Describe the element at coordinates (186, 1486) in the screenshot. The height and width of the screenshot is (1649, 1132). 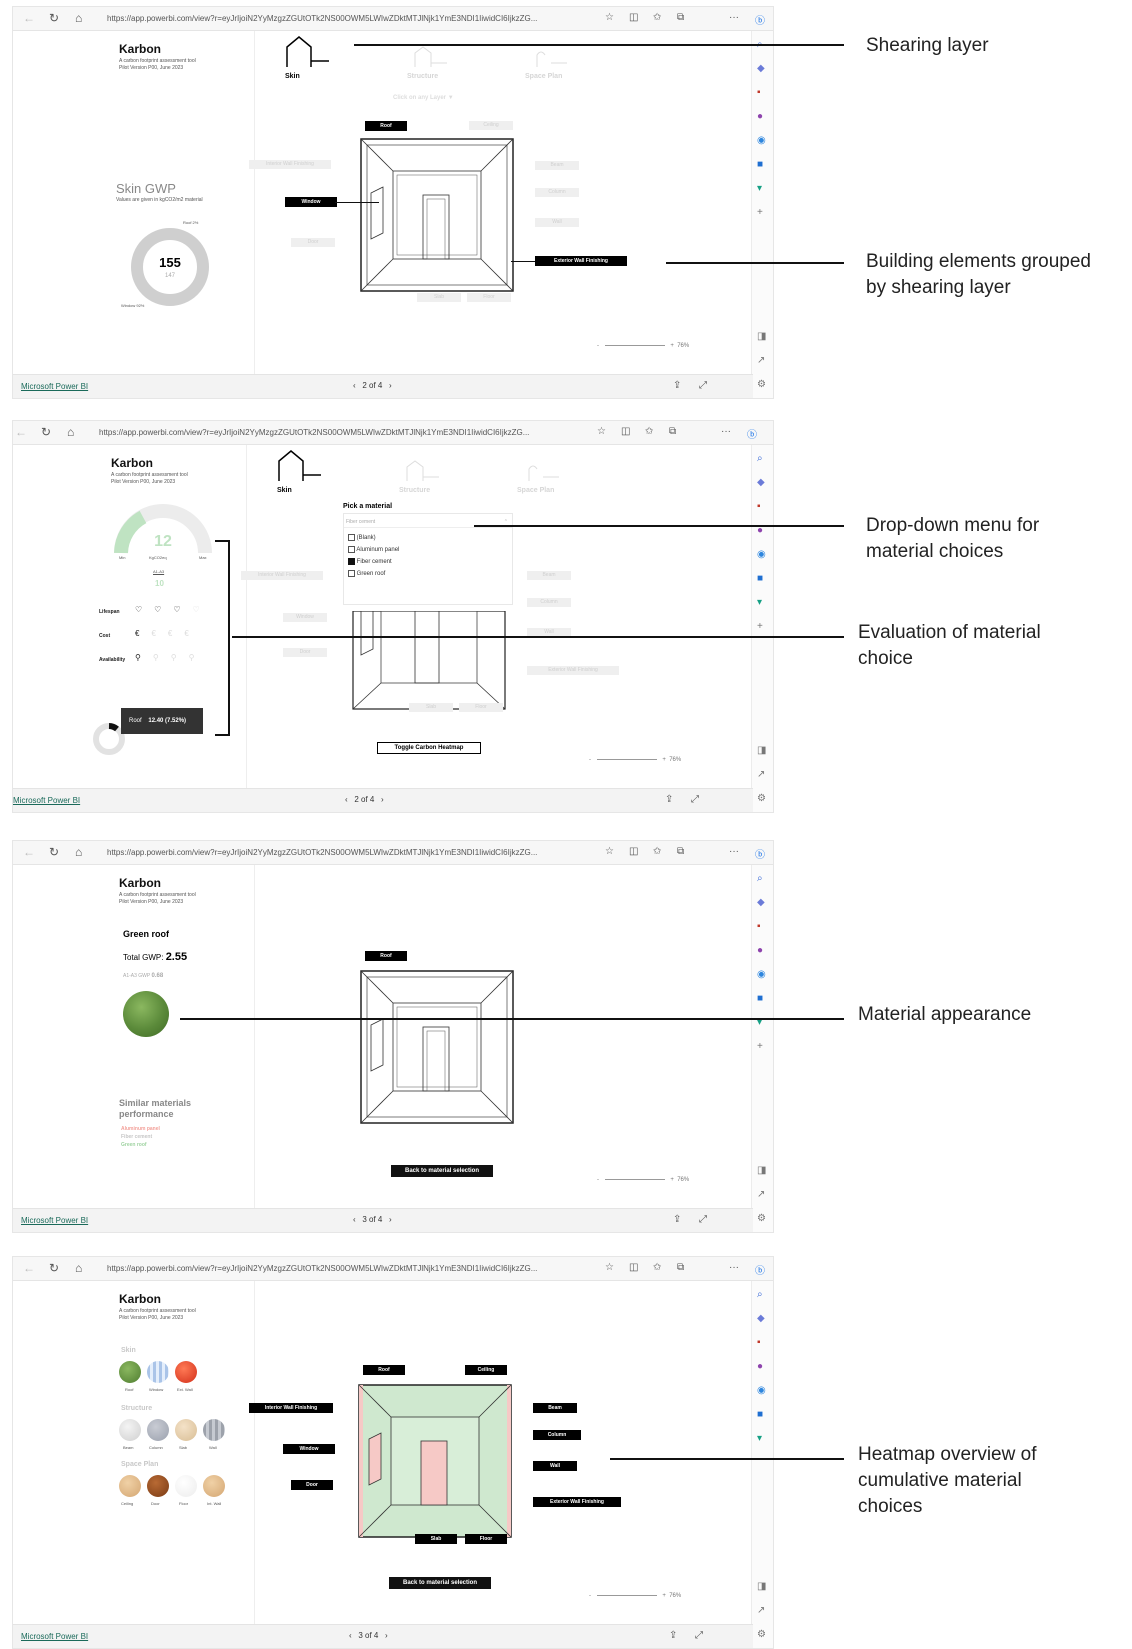
I see `swatch-floor` at that location.